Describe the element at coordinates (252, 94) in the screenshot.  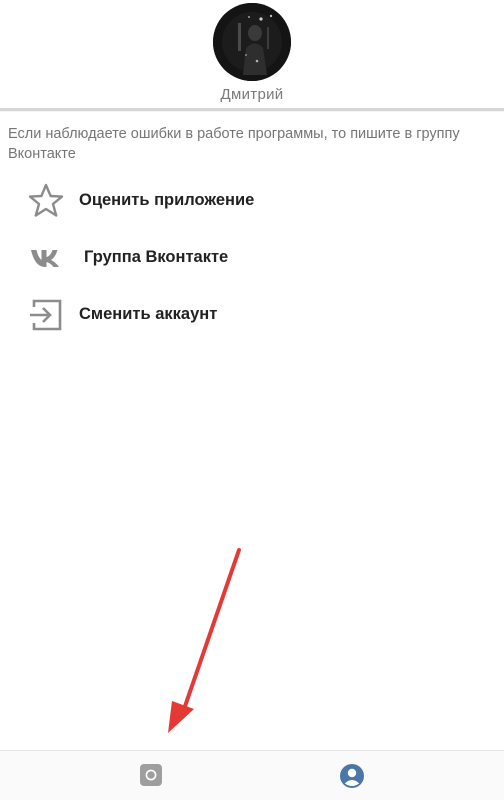
I see `profile-name: Дмитрий` at that location.